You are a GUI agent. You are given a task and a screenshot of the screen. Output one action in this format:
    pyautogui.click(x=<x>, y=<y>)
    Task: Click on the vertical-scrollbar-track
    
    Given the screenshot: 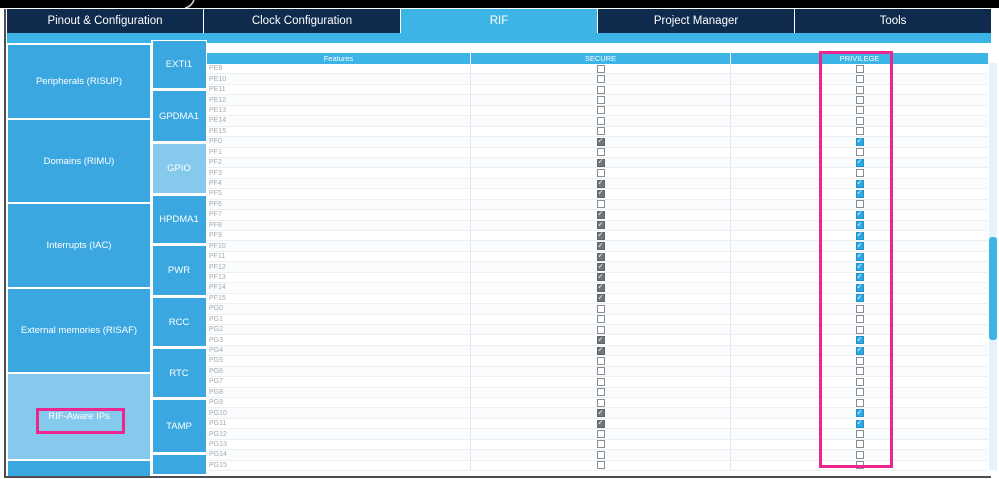 What is the action you would take?
    pyautogui.click(x=993, y=266)
    